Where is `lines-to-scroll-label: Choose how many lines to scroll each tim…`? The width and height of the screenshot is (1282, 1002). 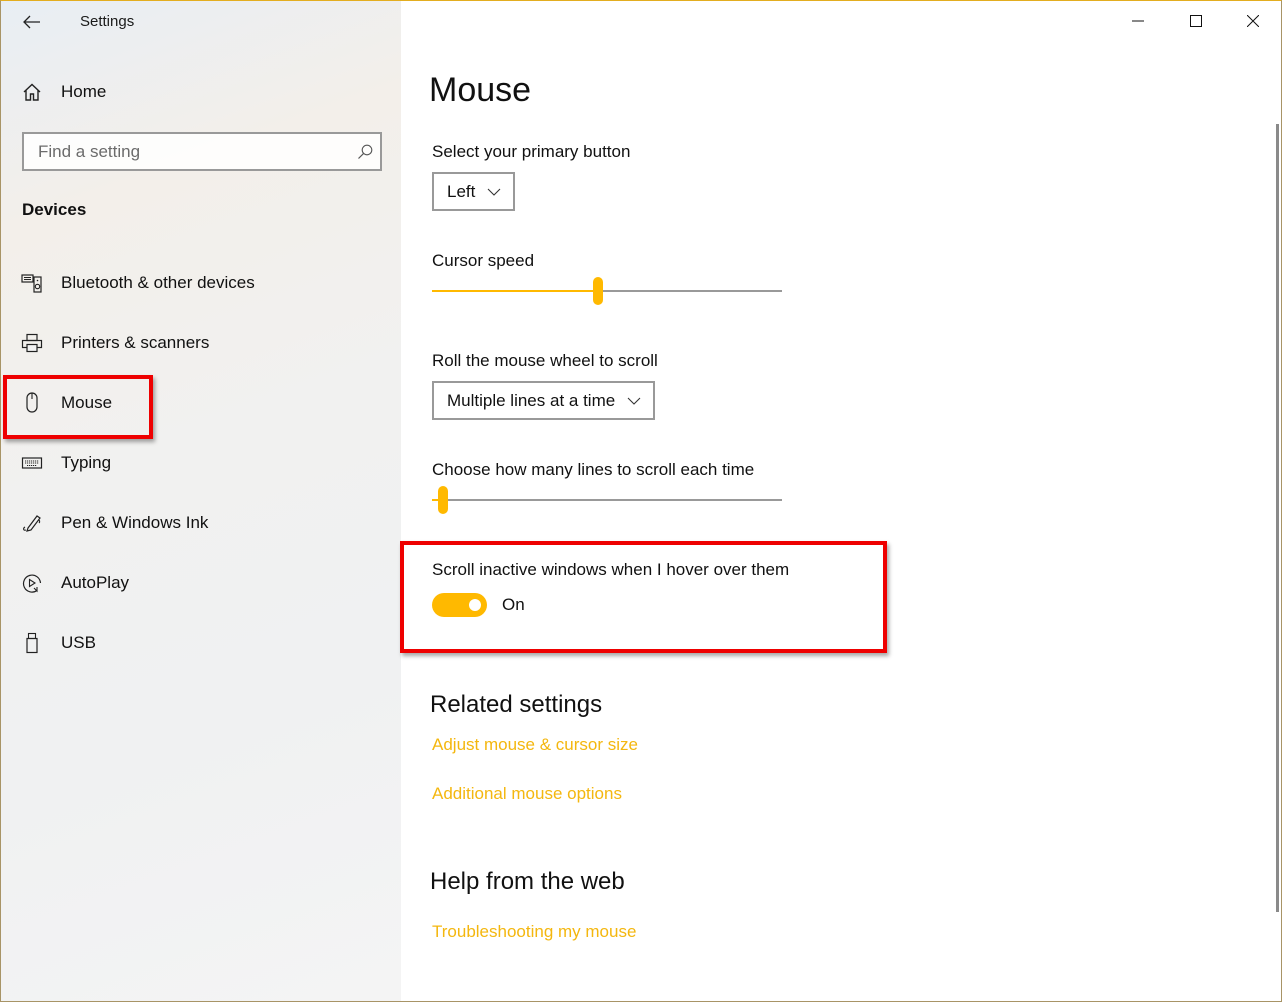 lines-to-scroll-label: Choose how many lines to scroll each tim… is located at coordinates (593, 469).